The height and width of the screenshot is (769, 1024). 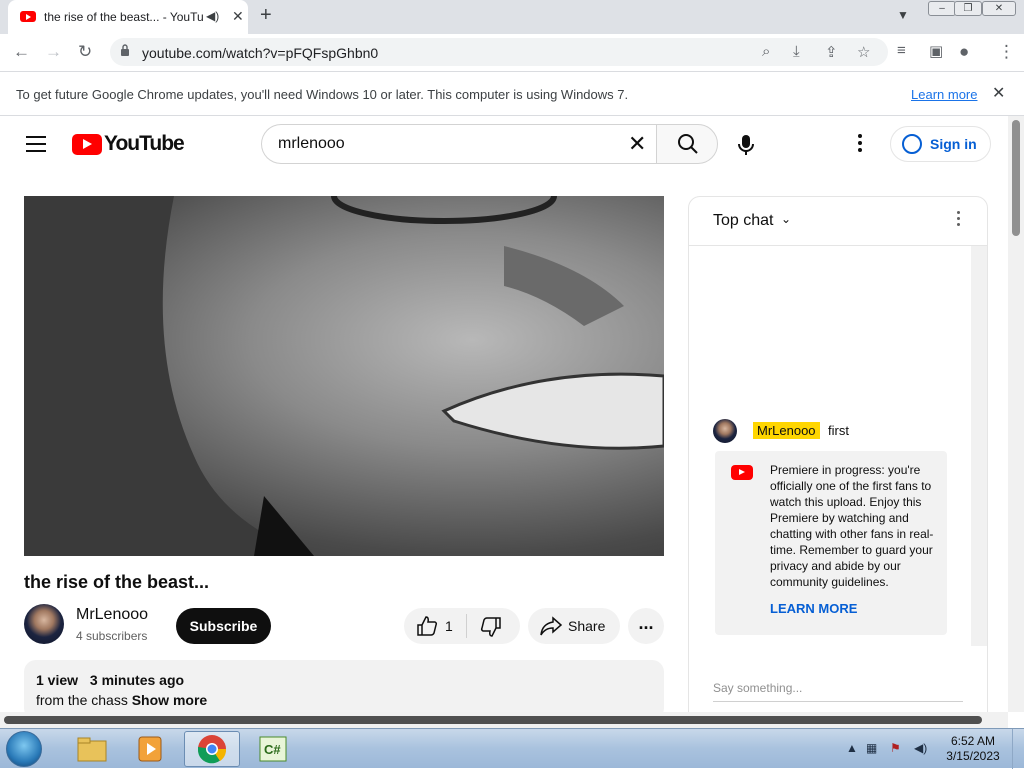 I want to click on share-icon, so click(x=551, y=626).